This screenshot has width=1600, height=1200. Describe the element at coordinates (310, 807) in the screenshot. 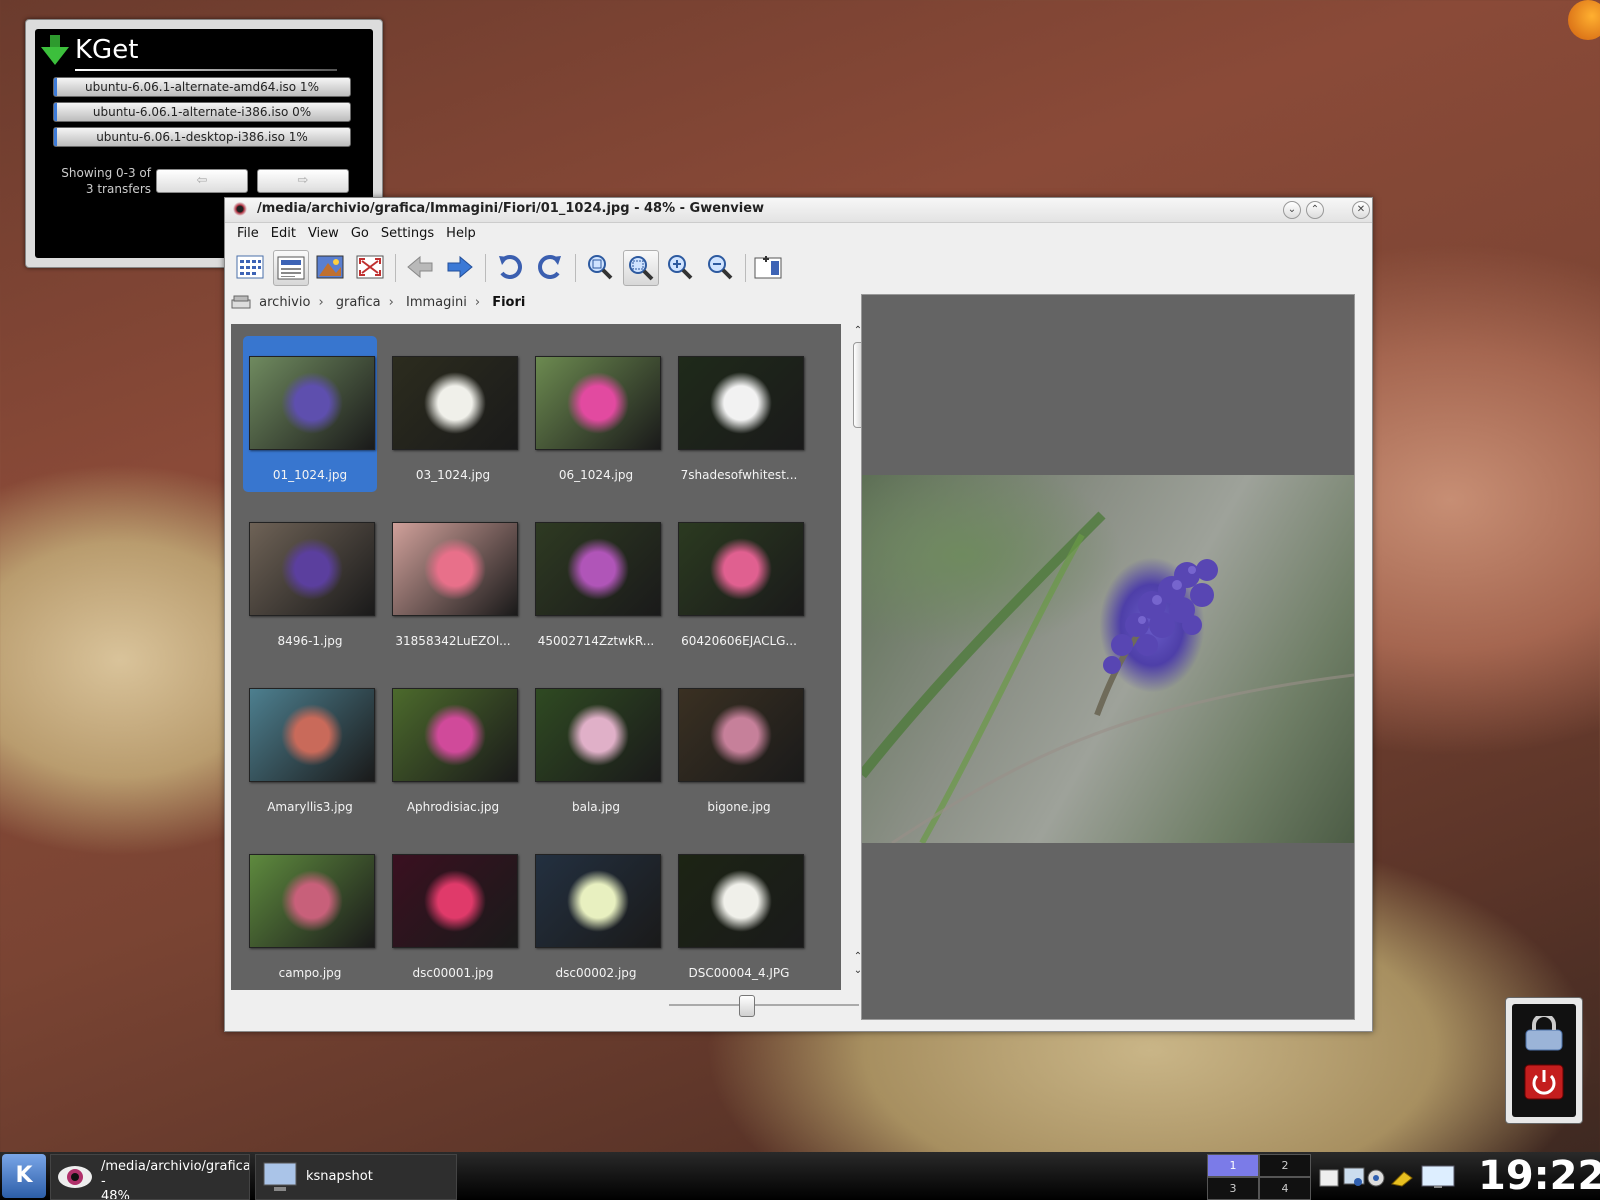

I see `thumbnail-filename: Amaryllis3.jpg` at that location.